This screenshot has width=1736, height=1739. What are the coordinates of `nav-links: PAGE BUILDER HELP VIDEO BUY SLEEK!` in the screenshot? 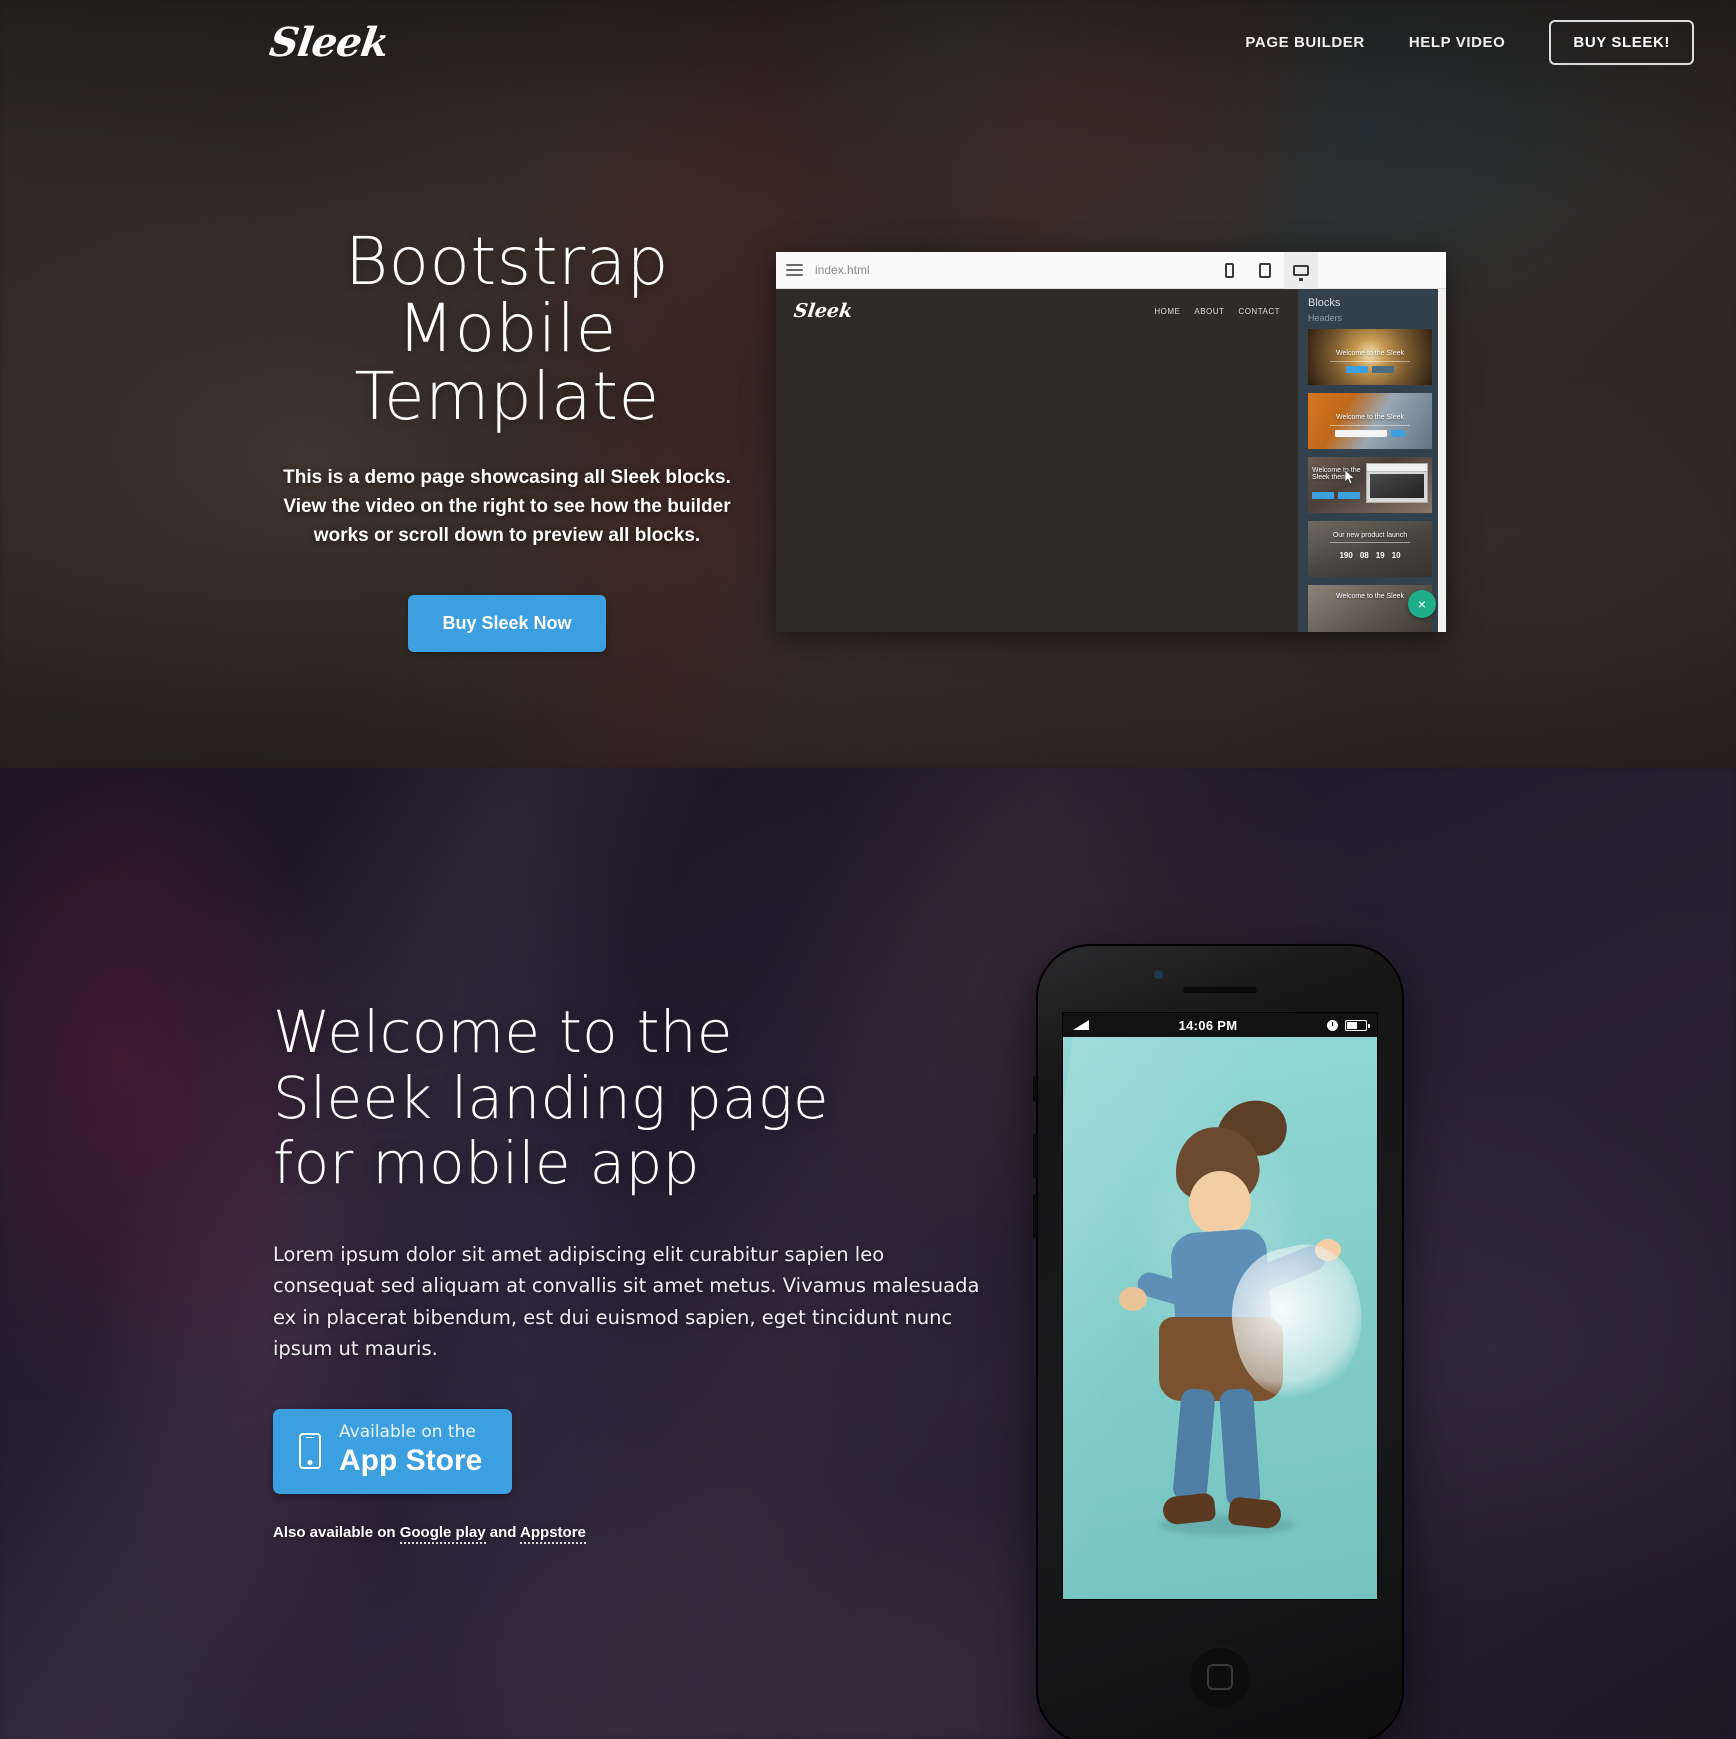 It's located at (1469, 42).